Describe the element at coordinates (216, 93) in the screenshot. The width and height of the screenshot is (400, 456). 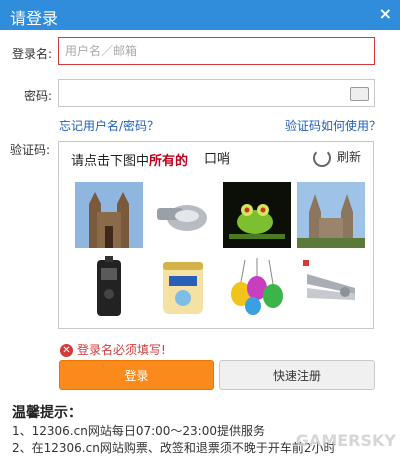
I see `password-input` at that location.